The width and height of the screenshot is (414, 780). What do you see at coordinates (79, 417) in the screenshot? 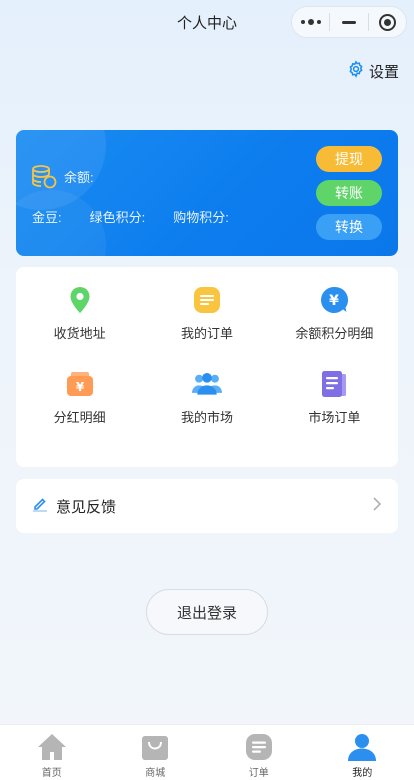
I see `menu-item-label: 分红明细` at bounding box center [79, 417].